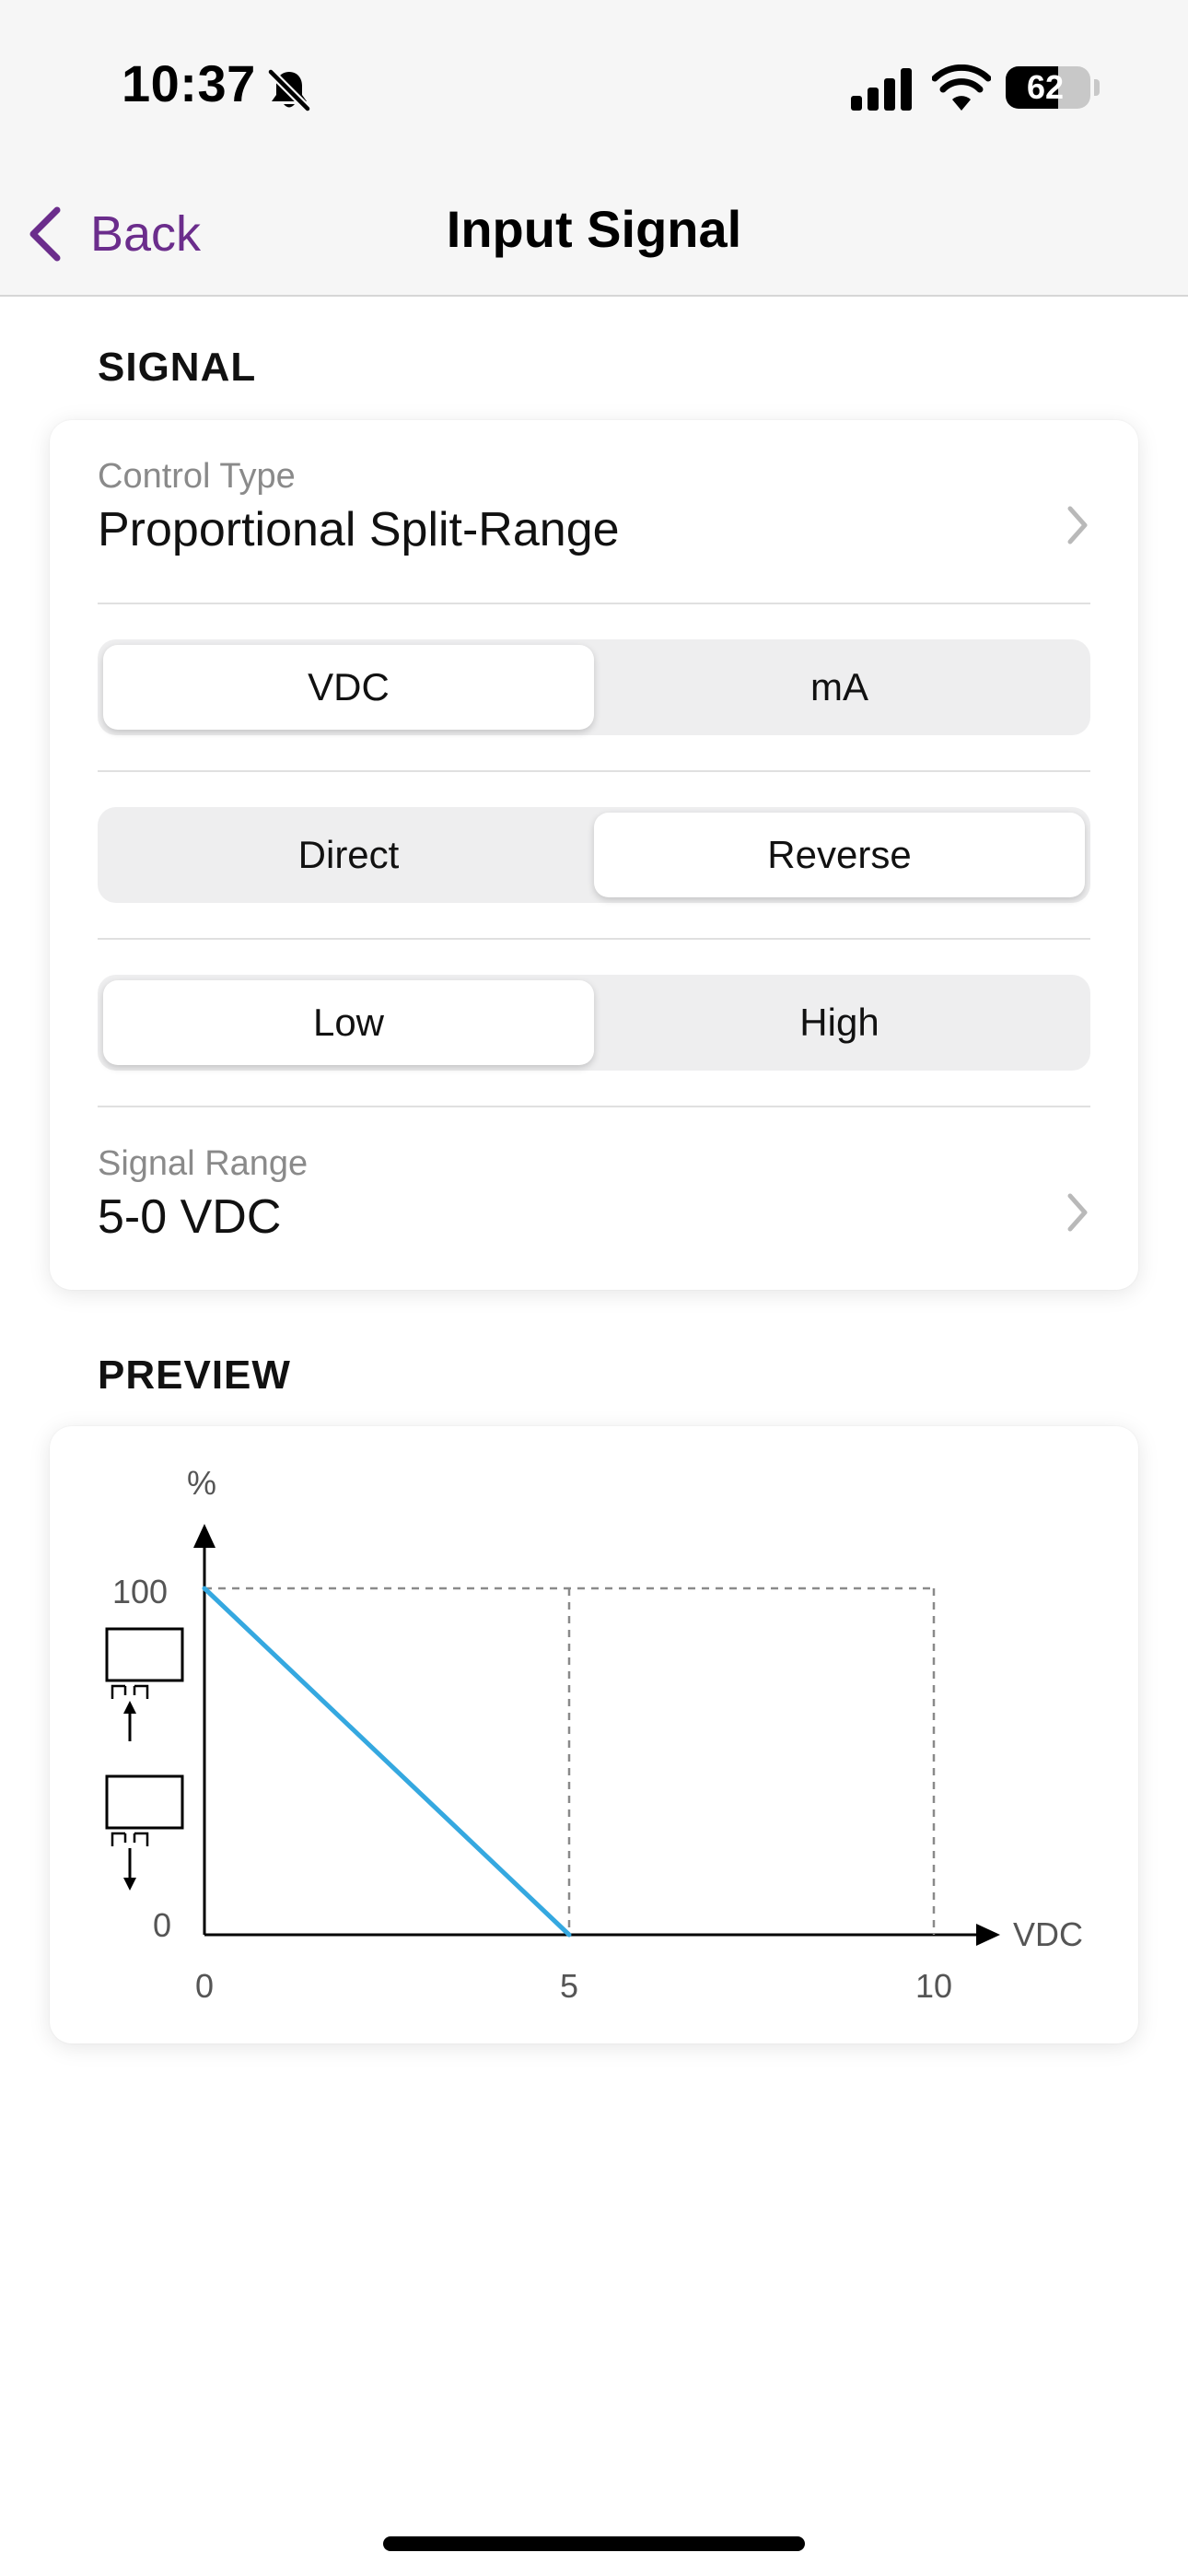 This screenshot has height=2576, width=1188. Describe the element at coordinates (569, 1986) in the screenshot. I see `x-tick-label-5: 5` at that location.